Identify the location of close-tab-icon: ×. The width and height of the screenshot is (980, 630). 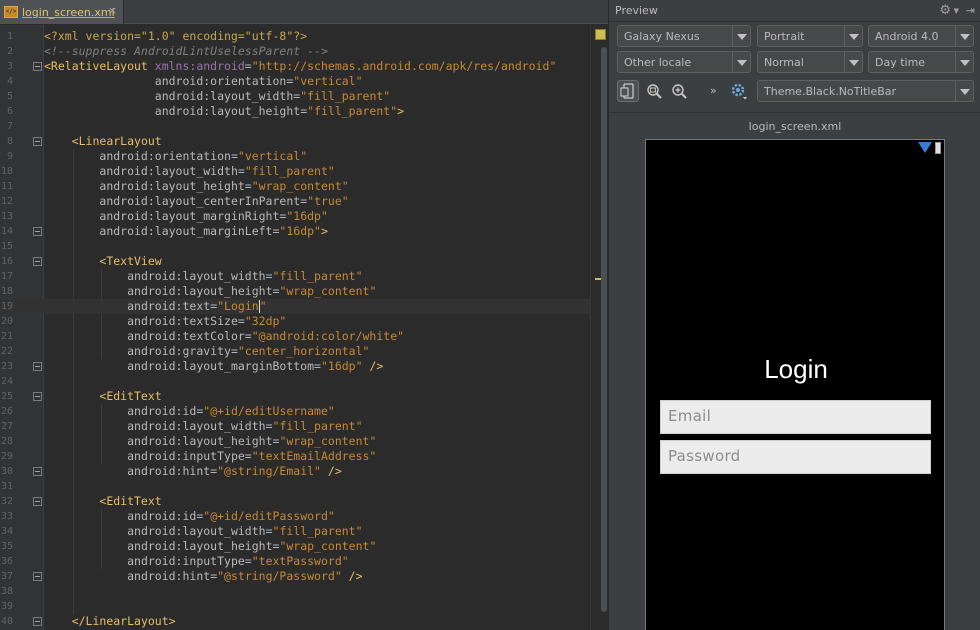
(112, 11).